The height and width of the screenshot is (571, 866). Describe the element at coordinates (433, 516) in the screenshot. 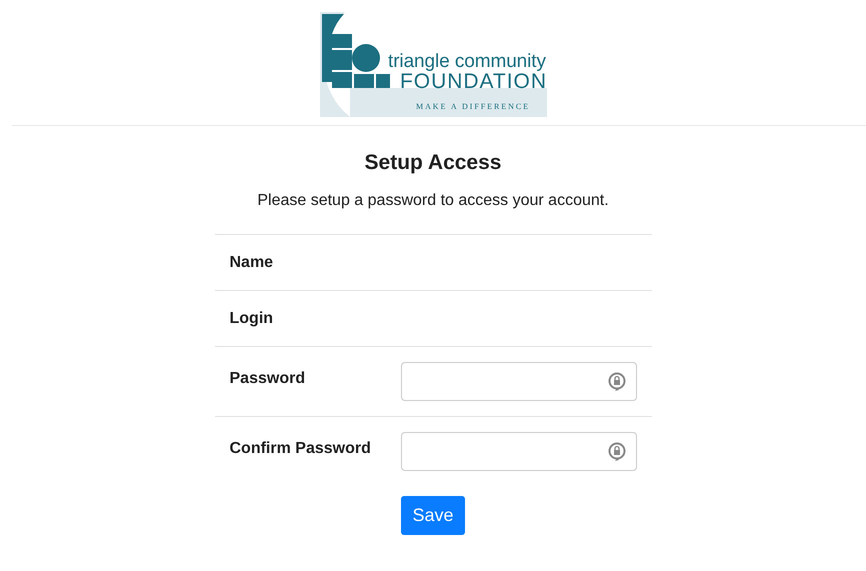

I see `save-button: Save` at that location.